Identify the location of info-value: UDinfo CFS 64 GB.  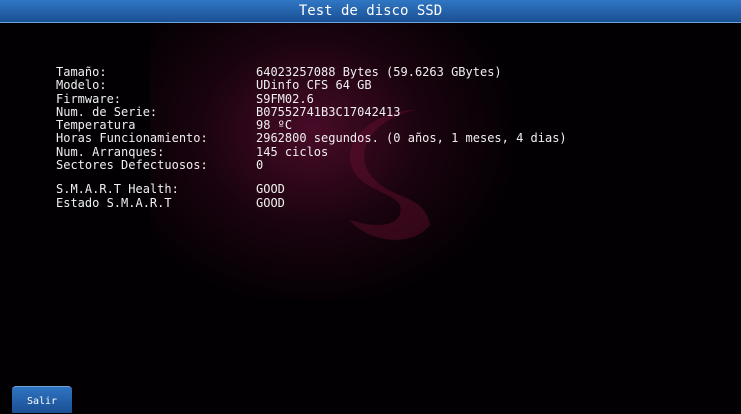
(314, 85).